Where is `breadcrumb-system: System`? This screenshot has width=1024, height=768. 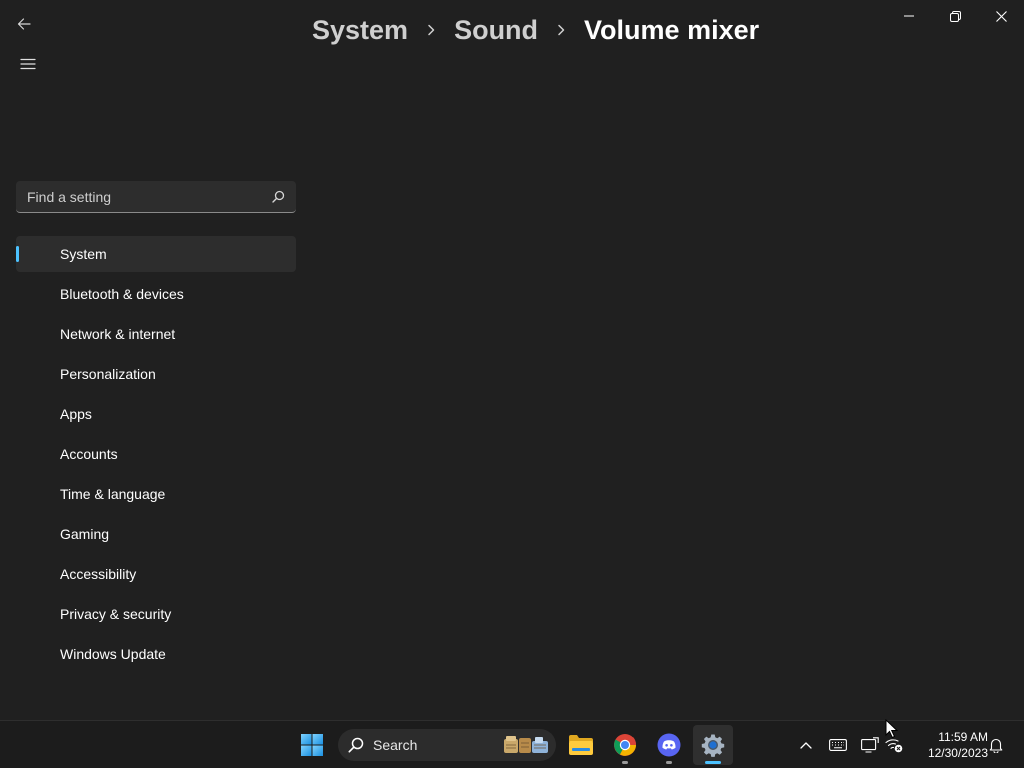
breadcrumb-system: System is located at coordinates (360, 30).